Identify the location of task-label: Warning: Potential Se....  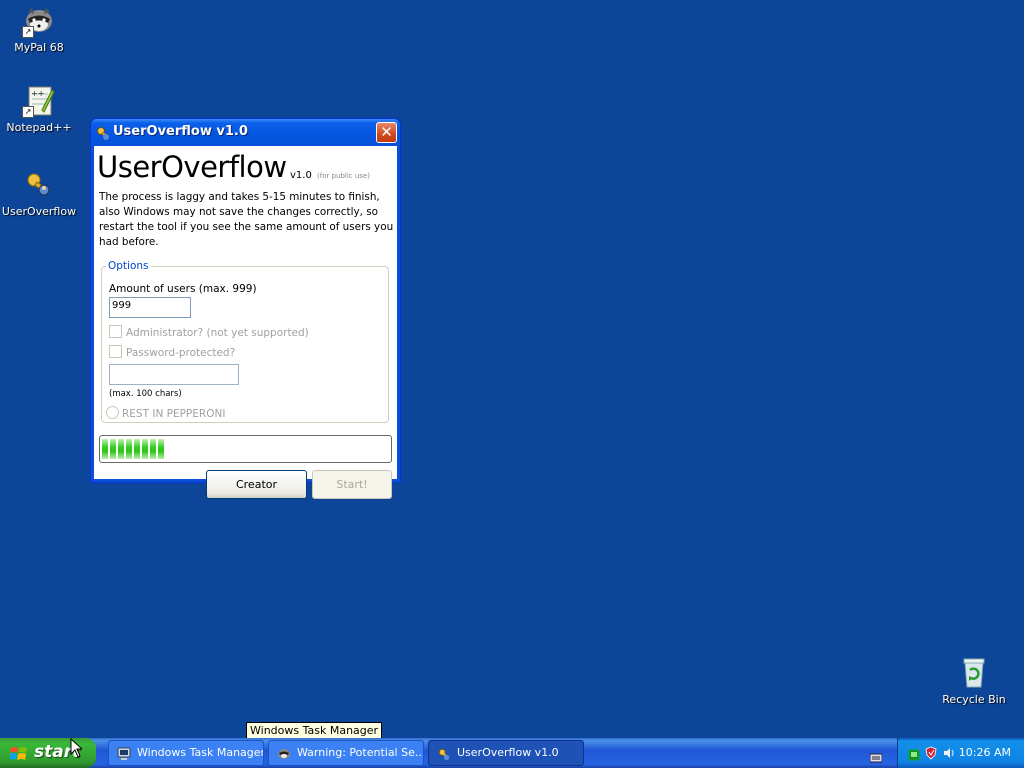
(360, 752).